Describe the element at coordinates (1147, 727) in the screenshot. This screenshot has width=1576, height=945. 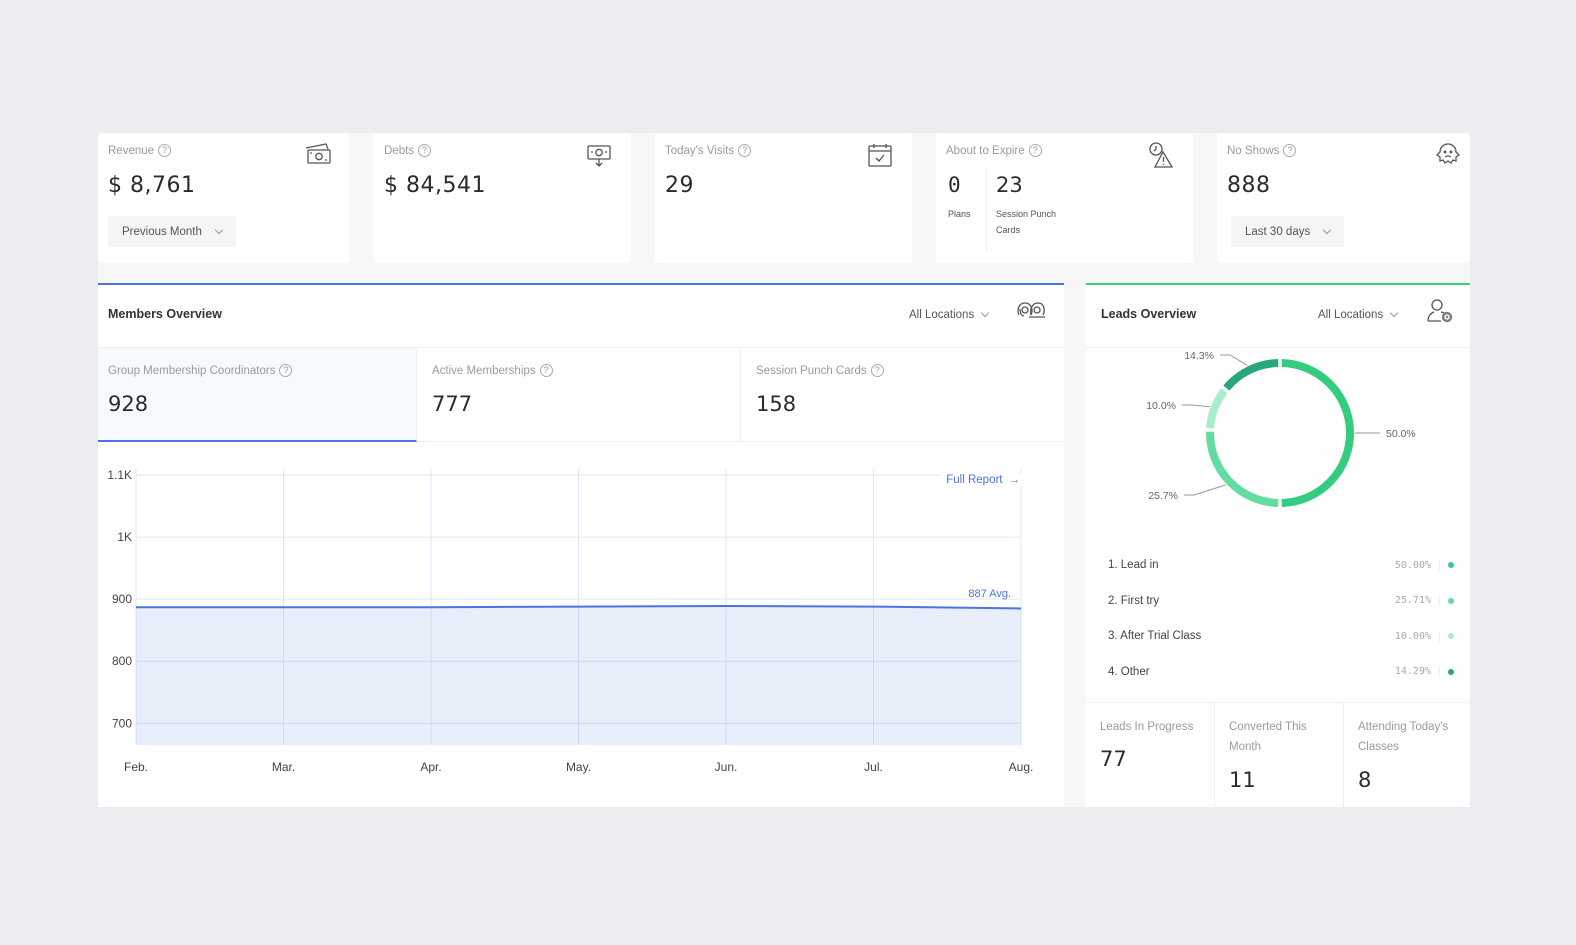
I see `lead-stat-title-line: Leads In Progress` at that location.